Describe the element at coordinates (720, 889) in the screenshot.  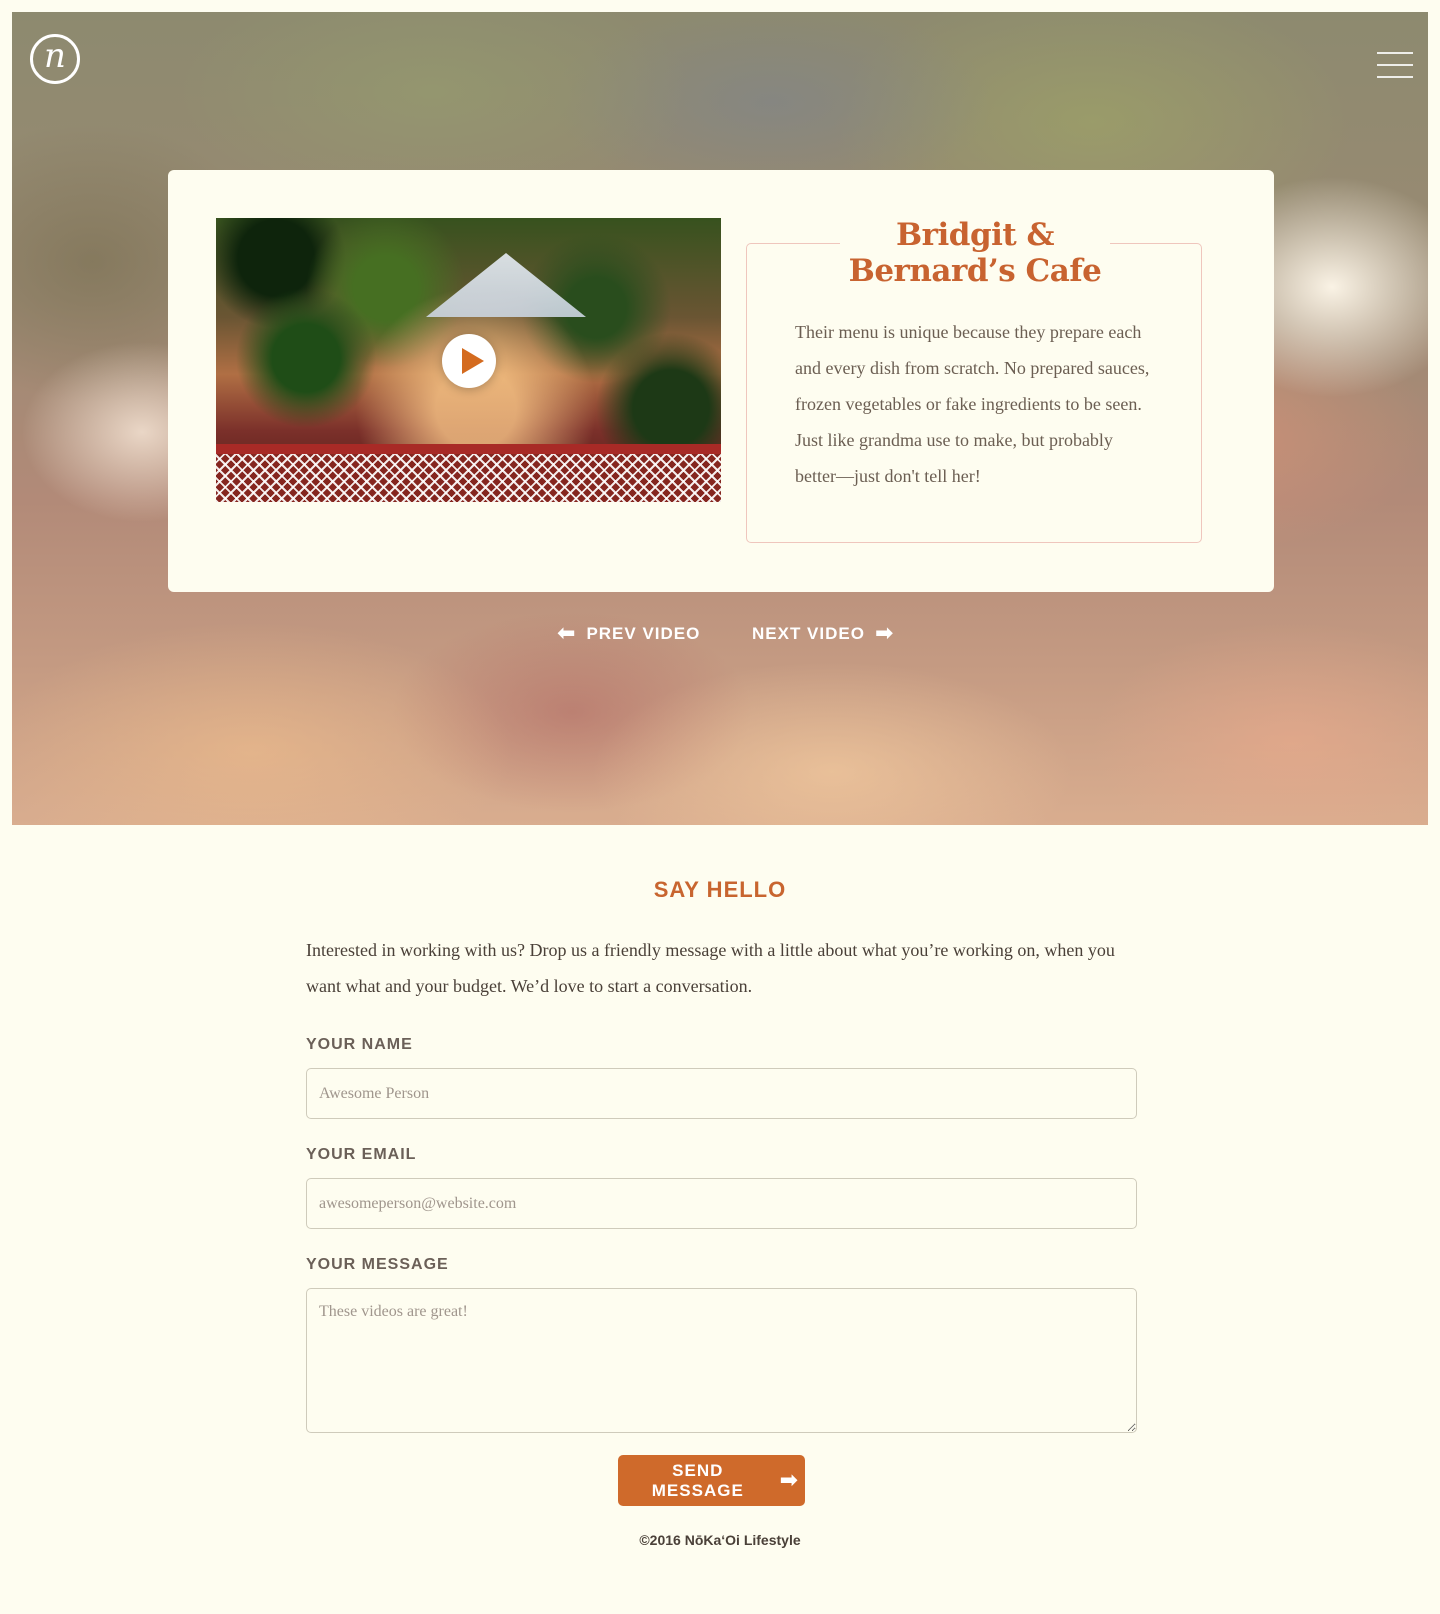
I see `say-hello-title: SAY HELLO` at that location.